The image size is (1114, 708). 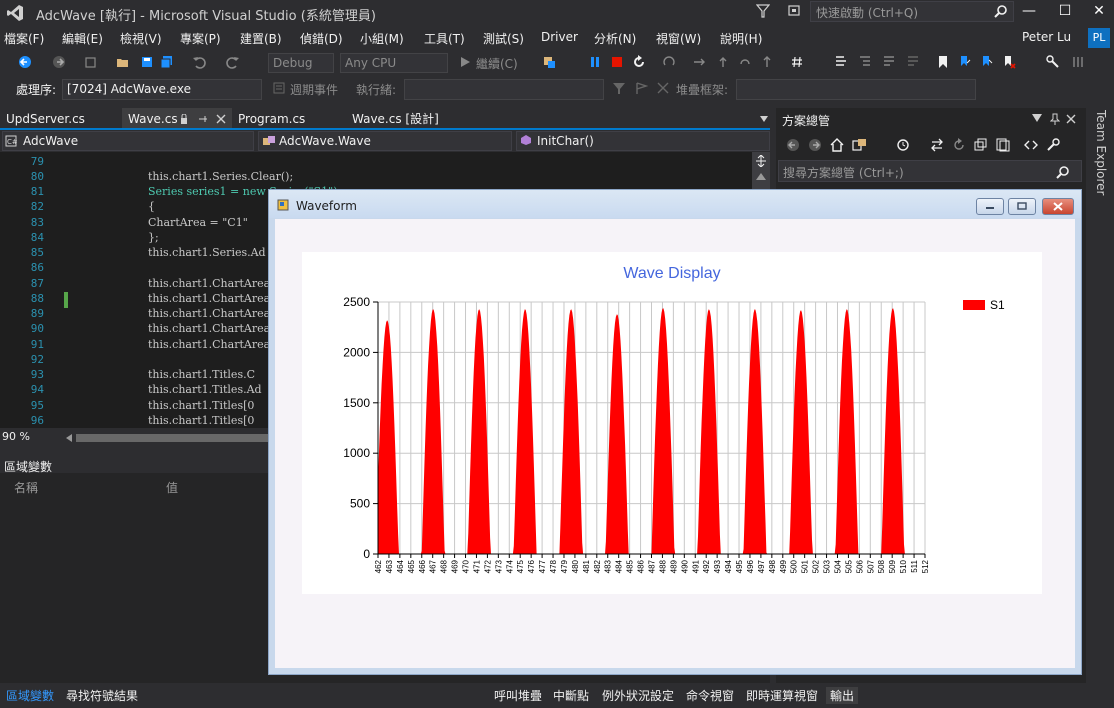 What do you see at coordinates (619, 88) in the screenshot?
I see `filter-threads-icon` at bounding box center [619, 88].